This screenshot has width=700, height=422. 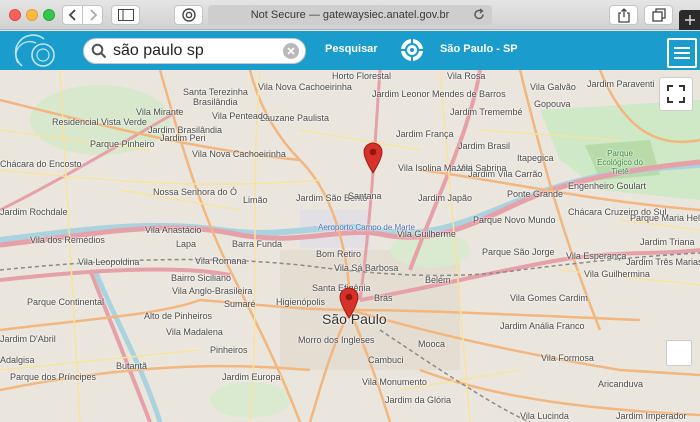 What do you see at coordinates (251, 377) in the screenshot?
I see `map-label: Jardim Europa` at bounding box center [251, 377].